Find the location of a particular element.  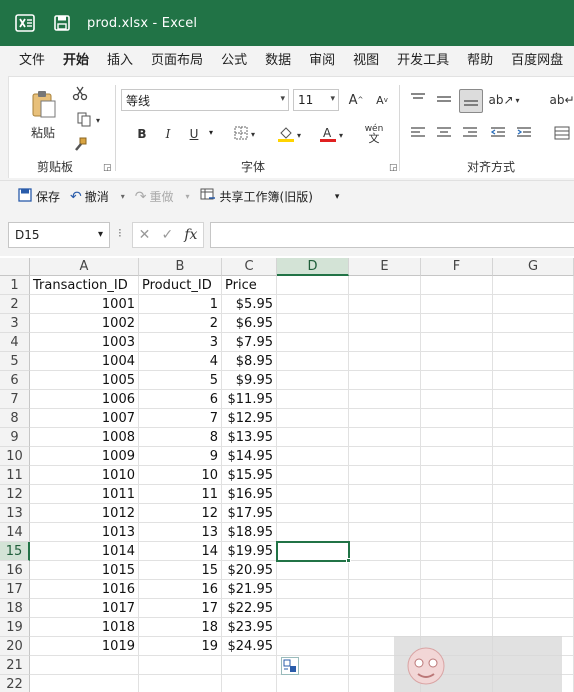

tab-help: 帮助 is located at coordinates (480, 61).